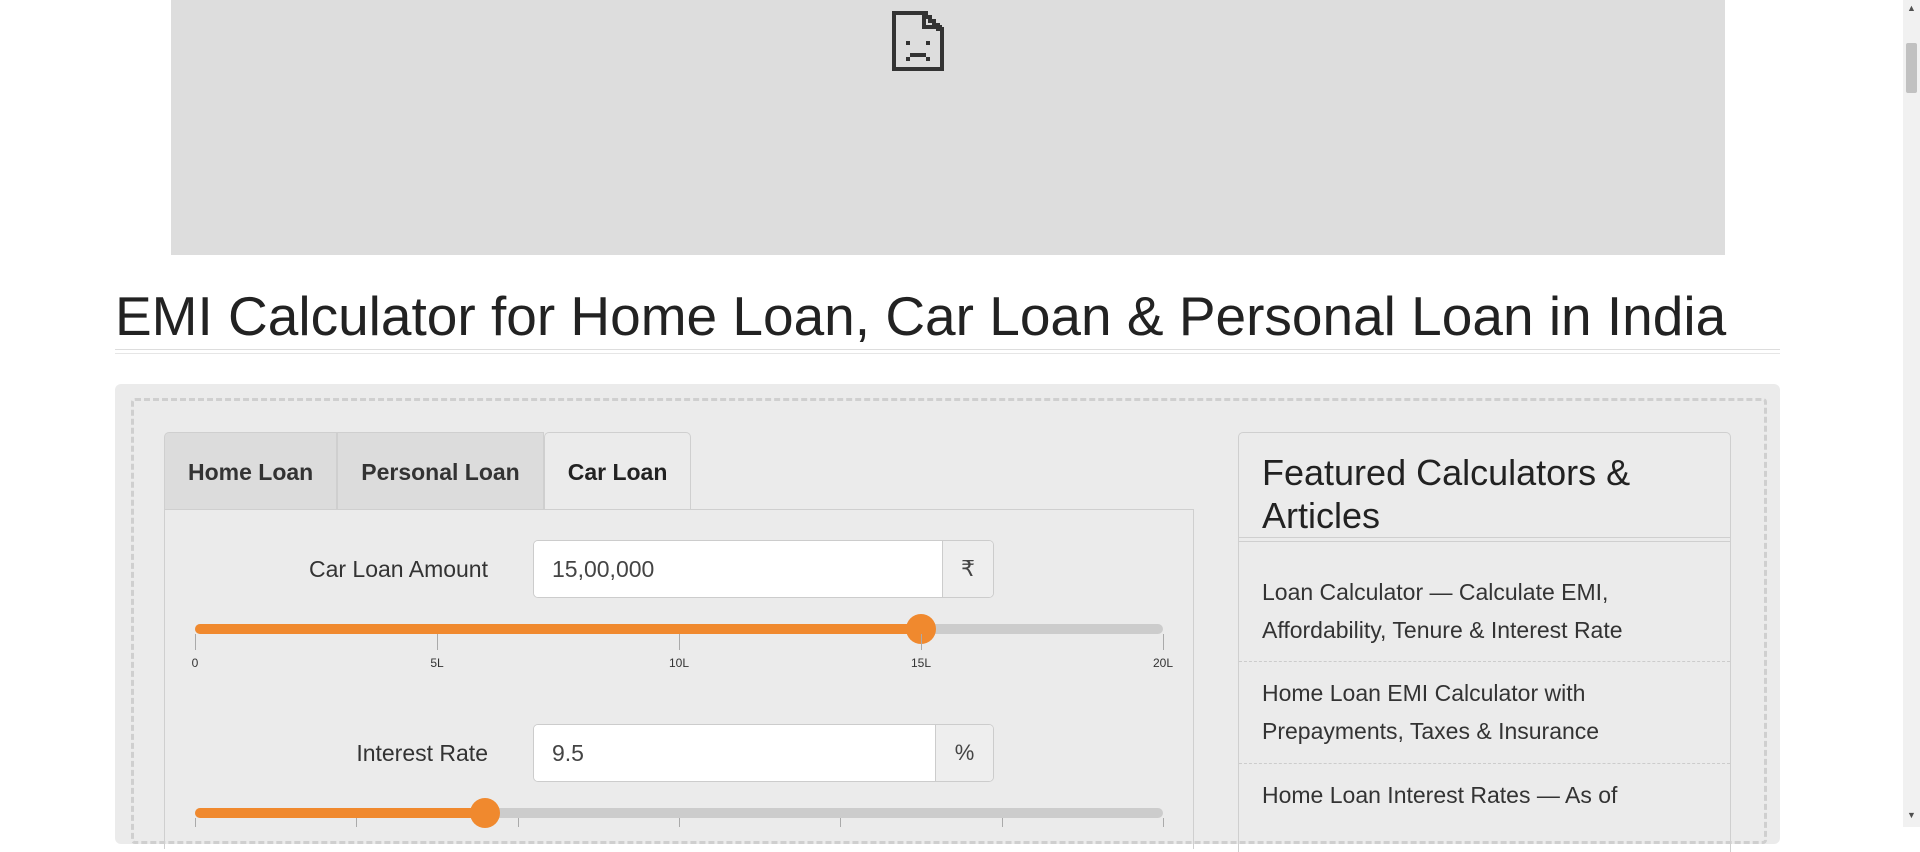  Describe the element at coordinates (734, 753) in the screenshot. I see `interest-rate-input` at that location.